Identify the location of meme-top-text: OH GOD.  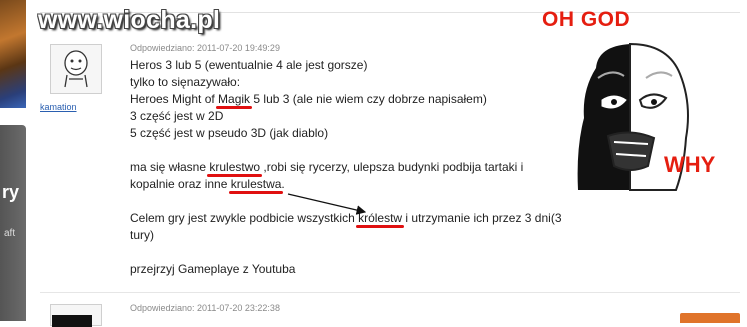
(586, 19).